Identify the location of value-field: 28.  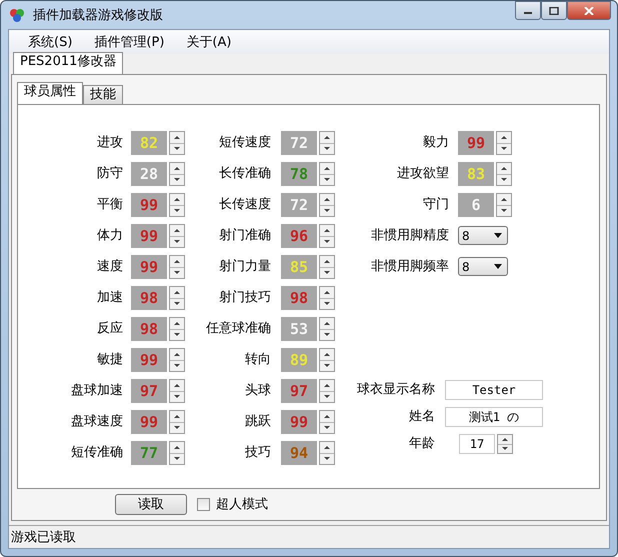
(149, 174).